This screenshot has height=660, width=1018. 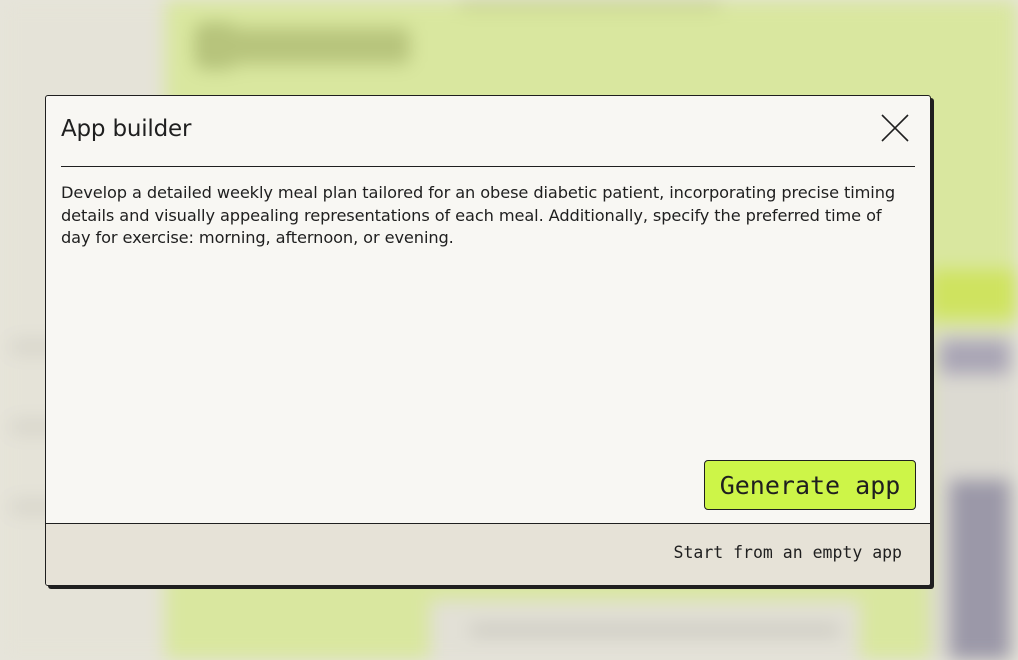 What do you see at coordinates (488, 131) in the screenshot?
I see `dialog-header: App builder` at bounding box center [488, 131].